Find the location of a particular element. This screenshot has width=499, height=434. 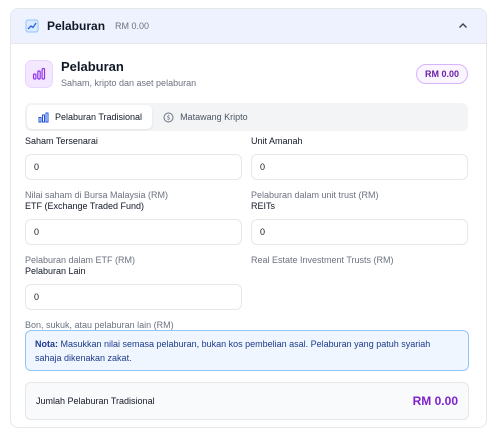

investment-tabs: Pelaburan Tradisional $ Matawang Kripto is located at coordinates (246, 117).